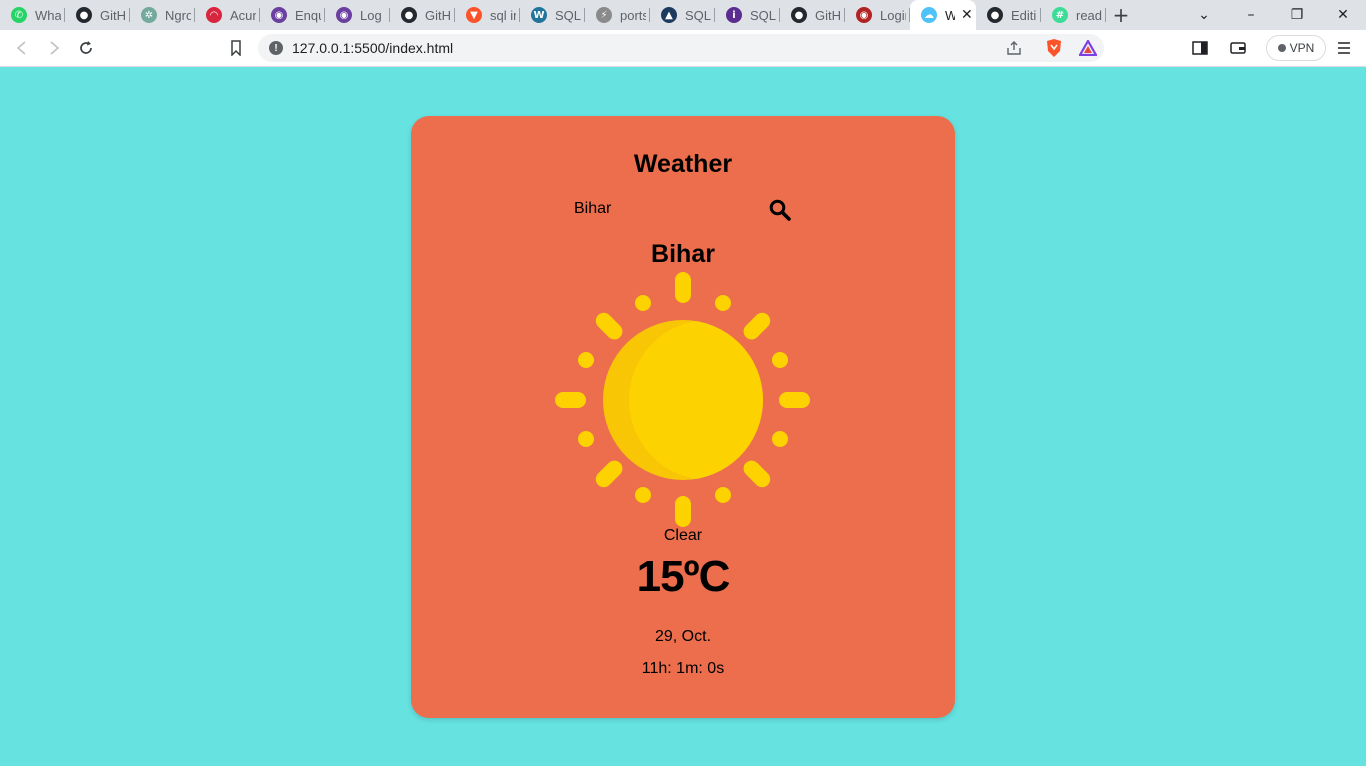  I want to click on browser-tab: W SQL, so click(552, 15).